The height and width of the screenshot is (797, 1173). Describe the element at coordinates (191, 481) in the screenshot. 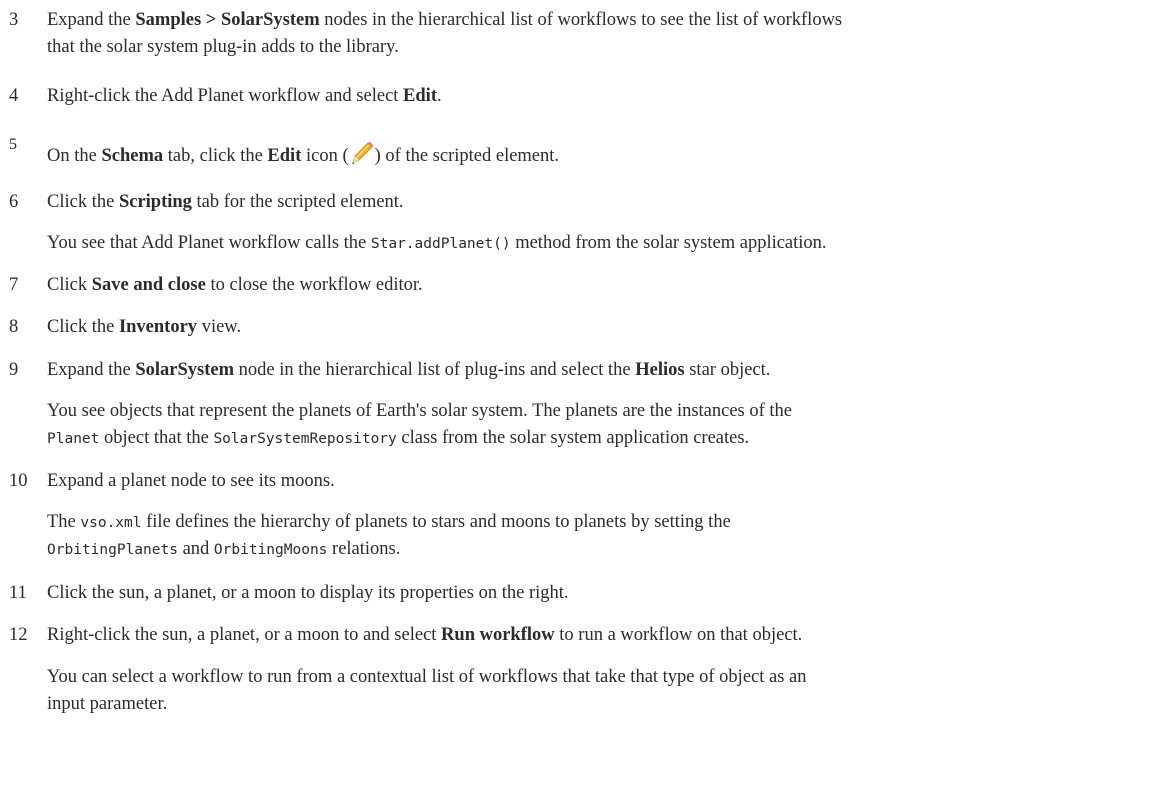

I see `step-text: Expand a planet node to see its moons.` at that location.